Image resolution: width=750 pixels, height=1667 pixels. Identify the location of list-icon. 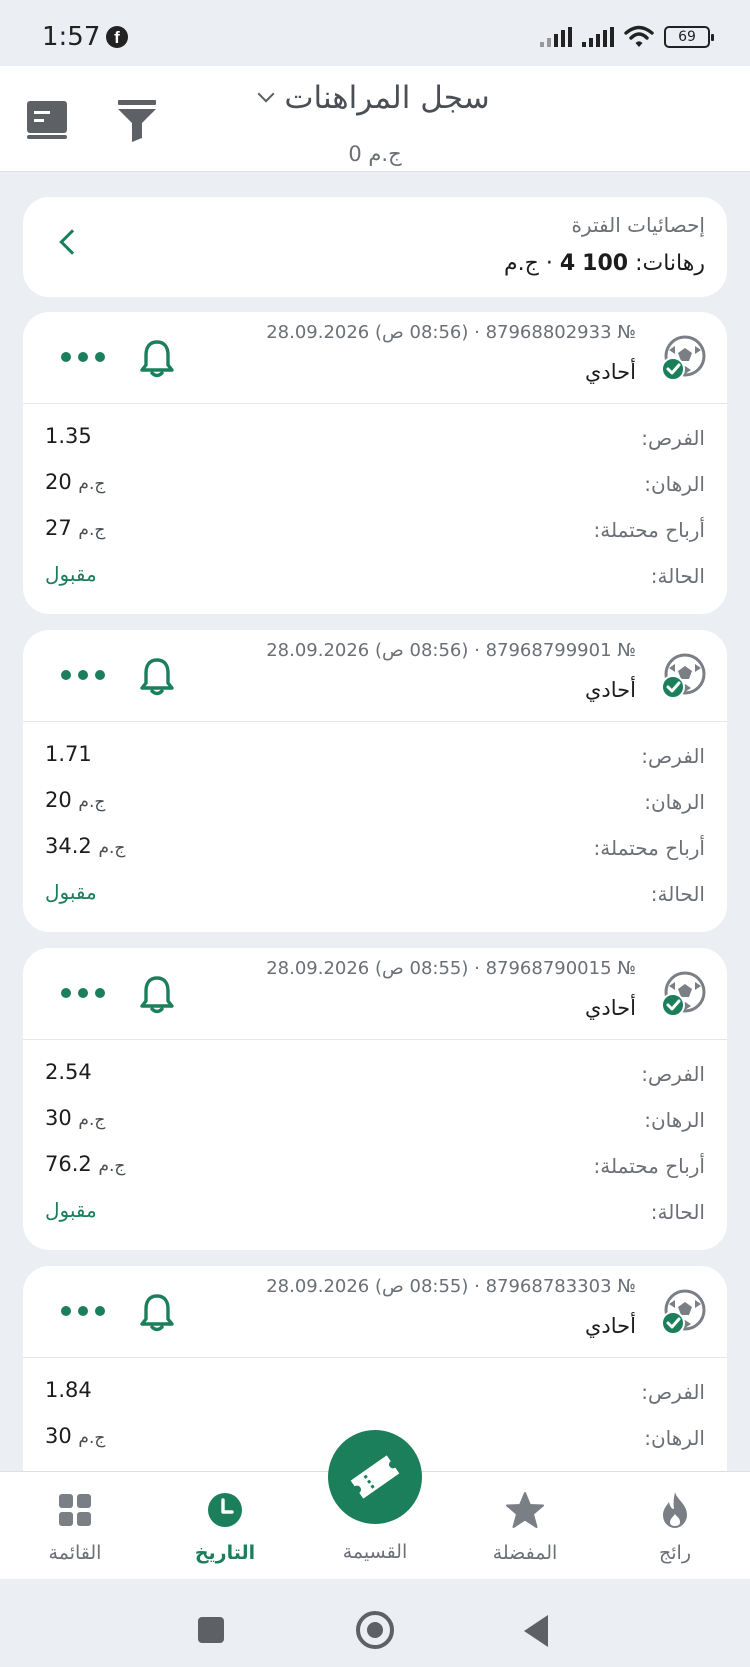
(47, 120).